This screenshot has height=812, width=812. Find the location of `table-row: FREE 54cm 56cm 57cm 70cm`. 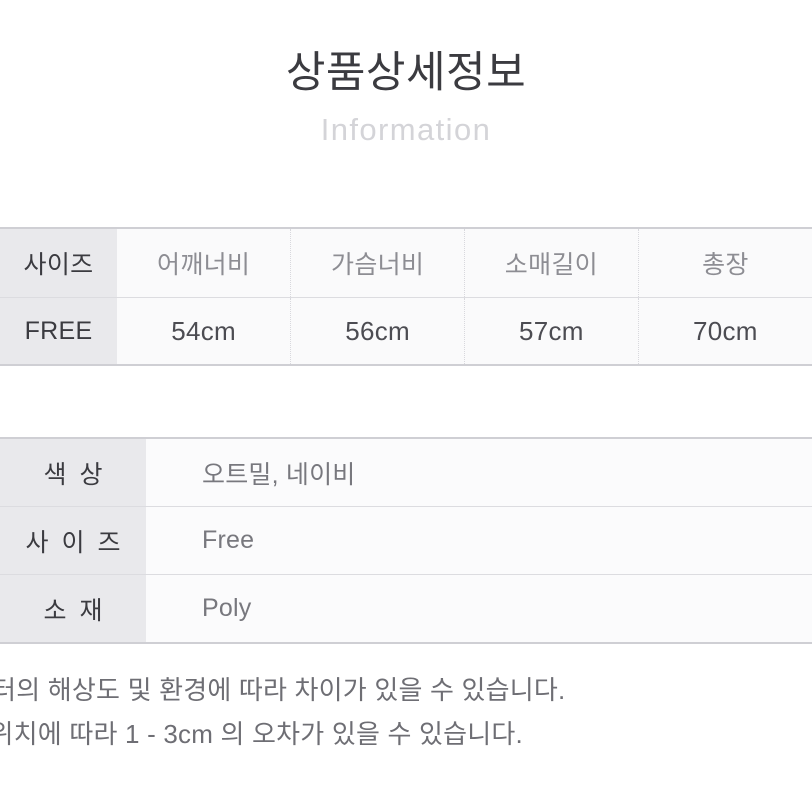

table-row: FREE 54cm 56cm 57cm 70cm is located at coordinates (406, 331).